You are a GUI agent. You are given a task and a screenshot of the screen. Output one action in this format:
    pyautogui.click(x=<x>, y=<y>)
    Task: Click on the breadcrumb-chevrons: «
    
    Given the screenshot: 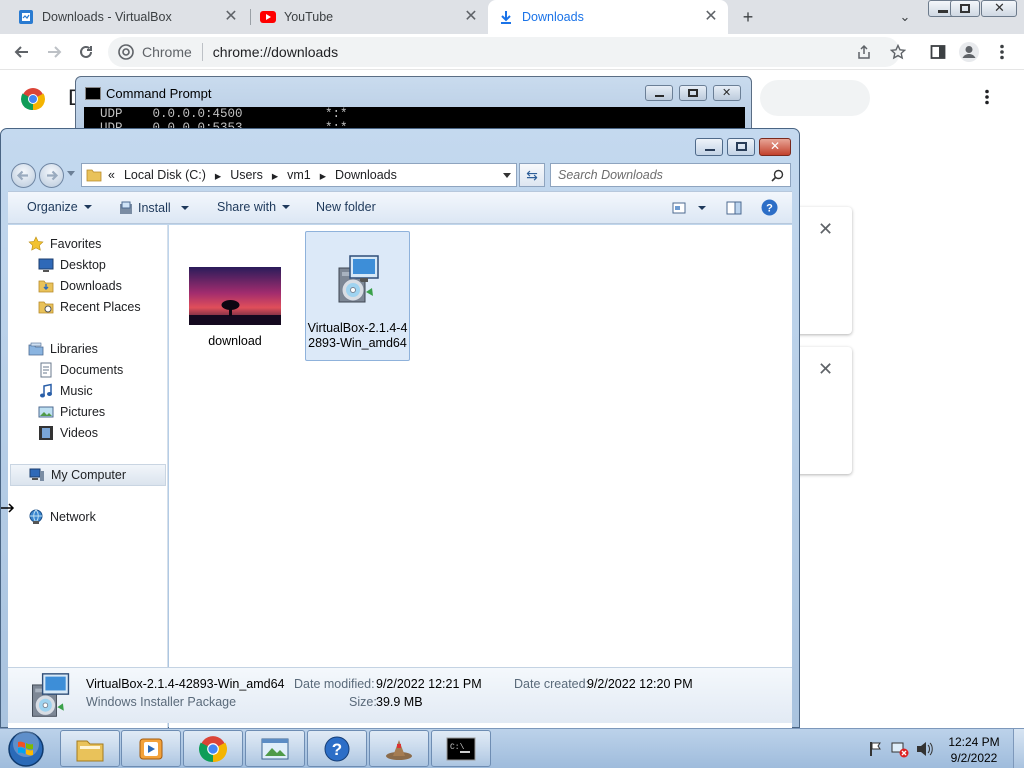 What is the action you would take?
    pyautogui.click(x=111, y=175)
    